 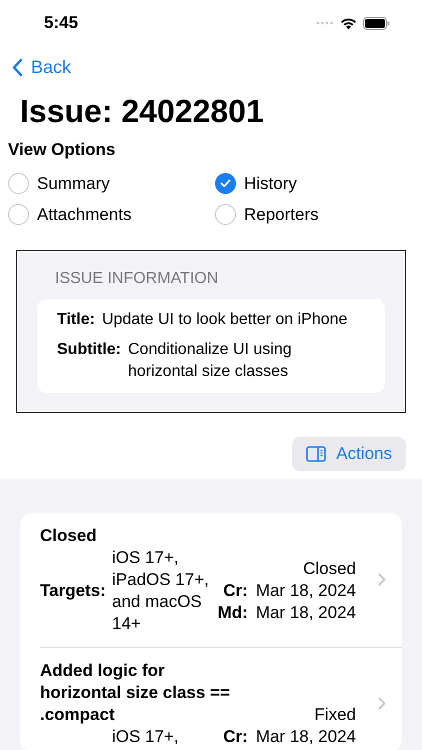 I want to click on history-row: Added logic for horizontal size class == .compact Fixed iOS 17+, Cr: Mar 18, 2024, so click(x=221, y=698).